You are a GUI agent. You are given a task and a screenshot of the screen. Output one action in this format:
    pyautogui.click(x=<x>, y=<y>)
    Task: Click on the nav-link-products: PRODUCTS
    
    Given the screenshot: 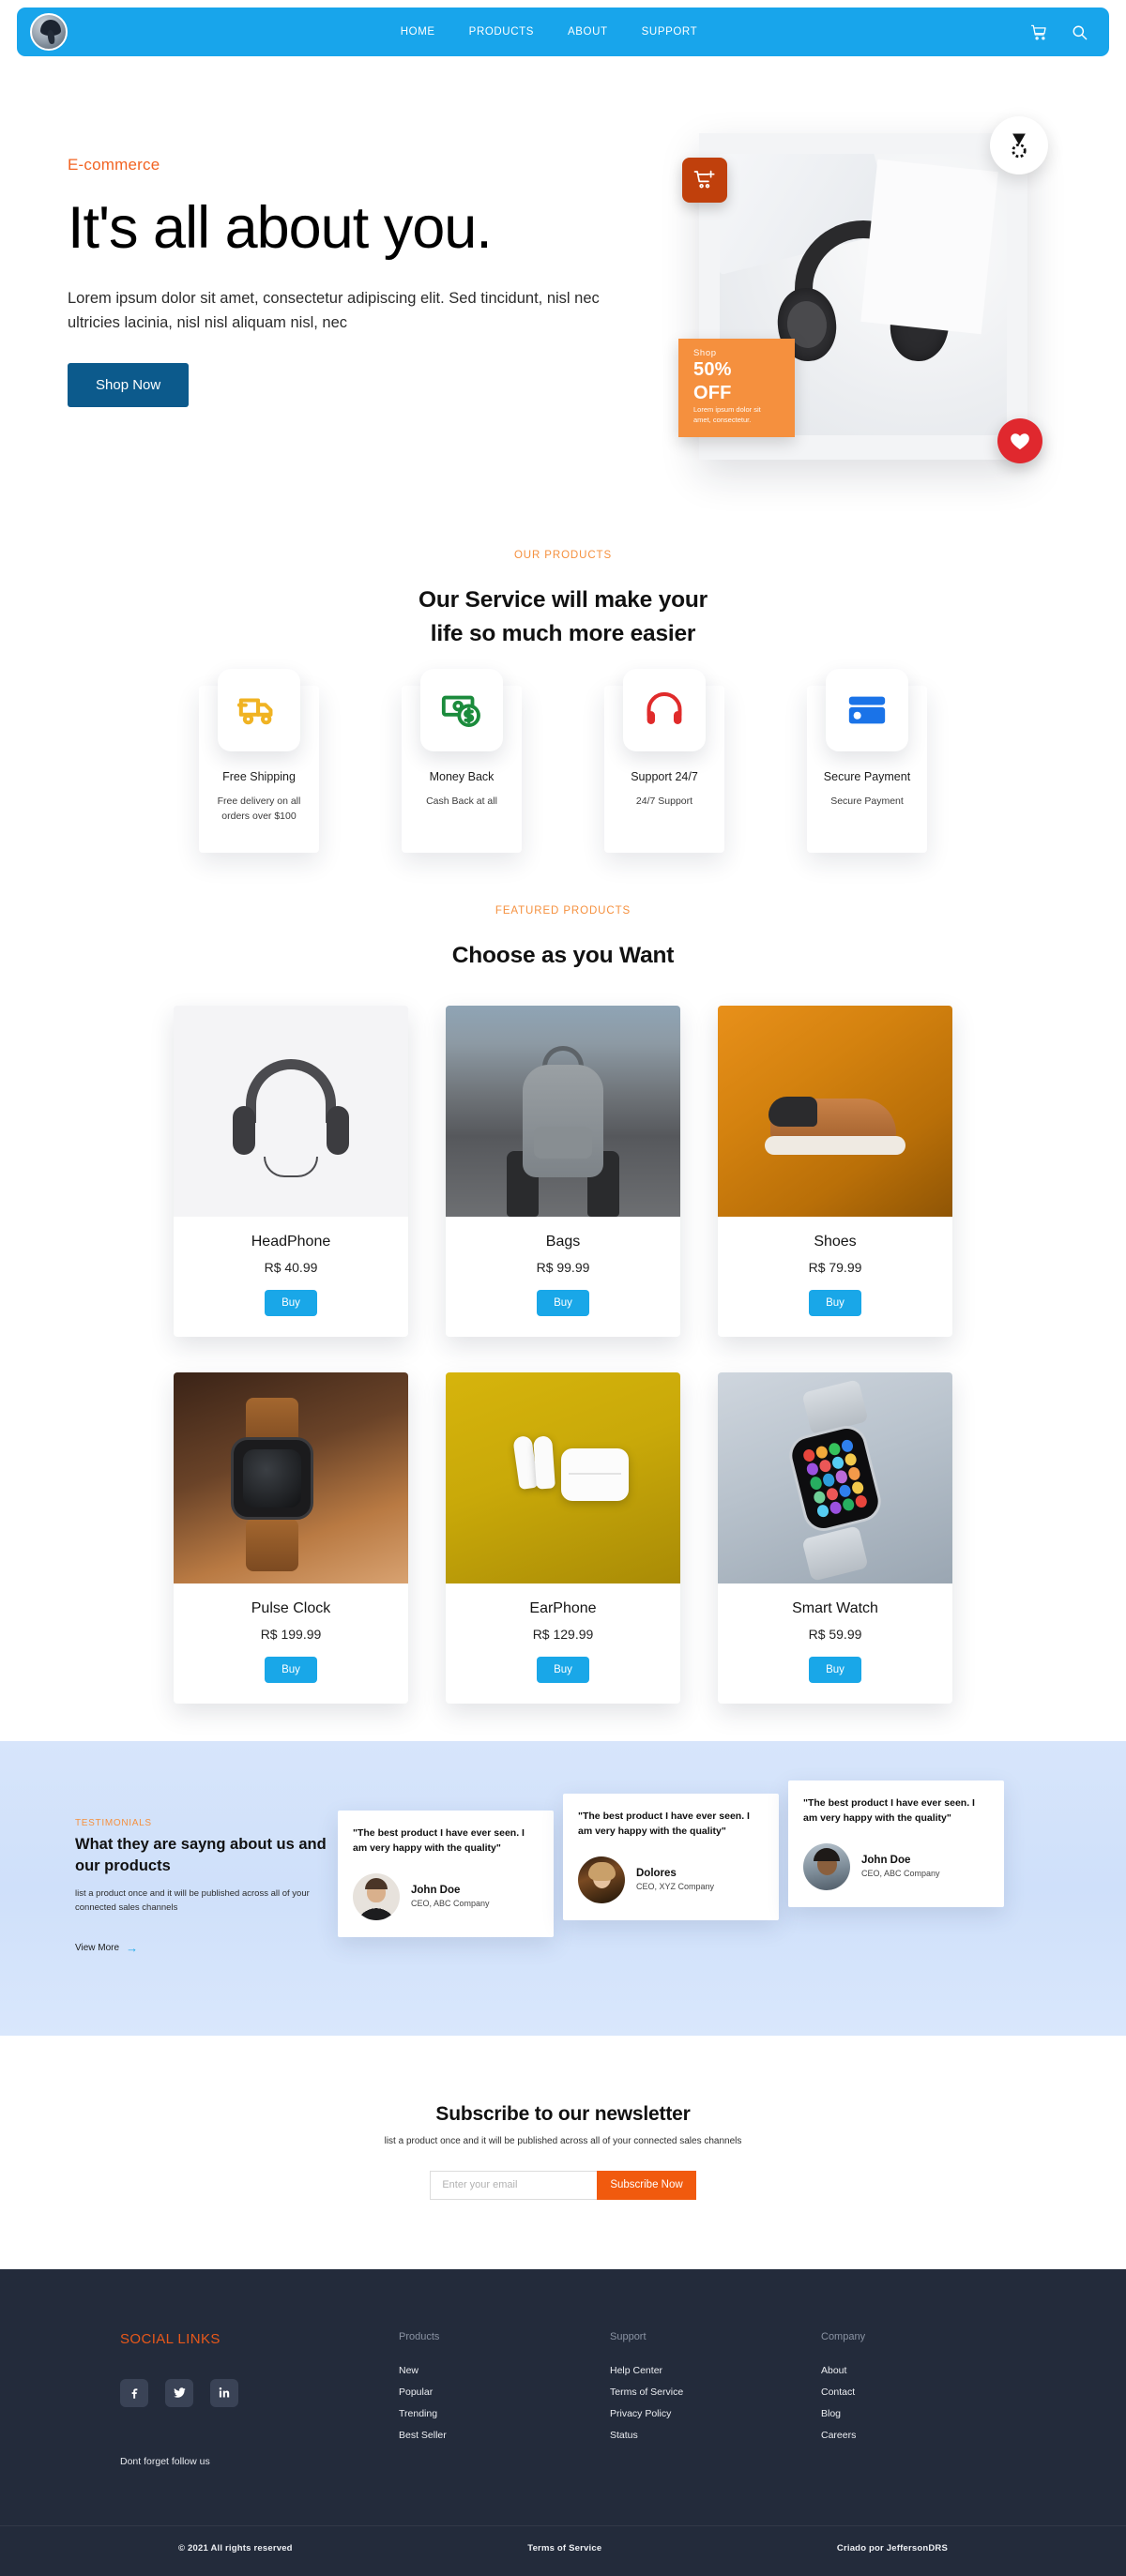 What is the action you would take?
    pyautogui.click(x=501, y=32)
    